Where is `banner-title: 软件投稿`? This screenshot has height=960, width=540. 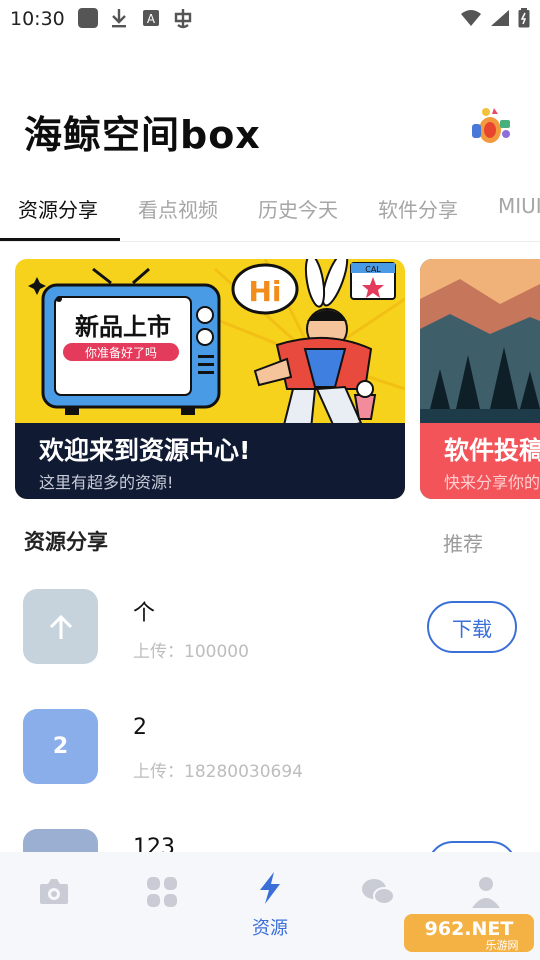 banner-title: 软件投稿 is located at coordinates (492, 450).